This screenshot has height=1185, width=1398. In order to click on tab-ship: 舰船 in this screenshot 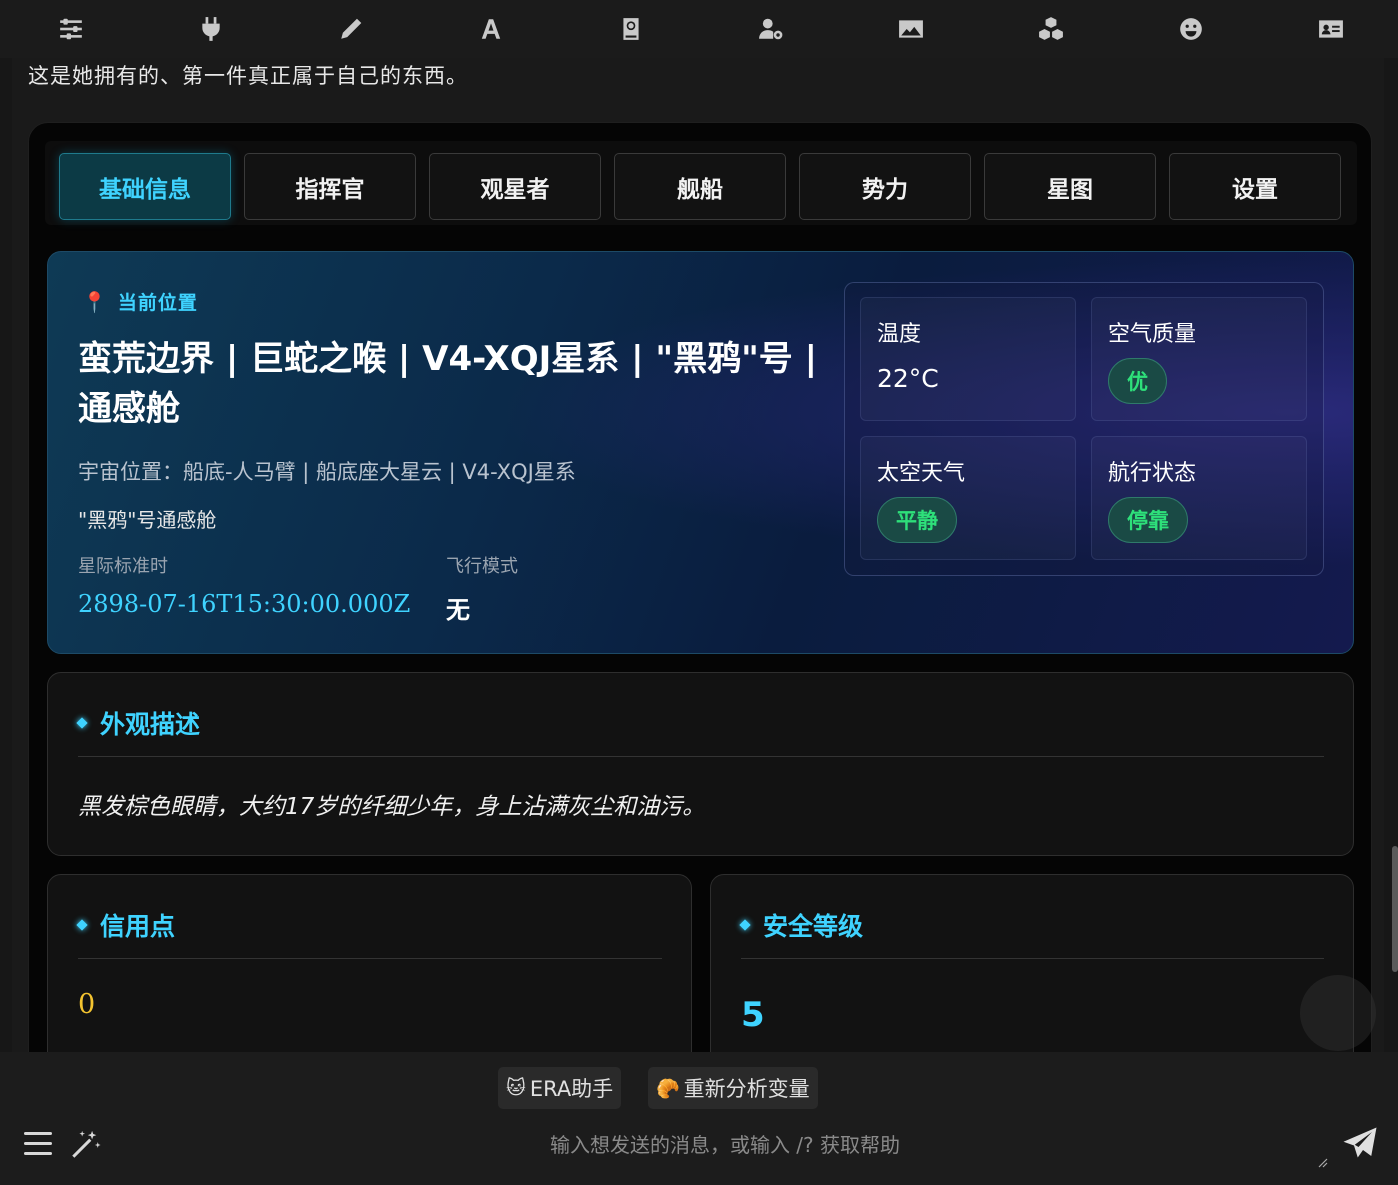, I will do `click(700, 186)`.